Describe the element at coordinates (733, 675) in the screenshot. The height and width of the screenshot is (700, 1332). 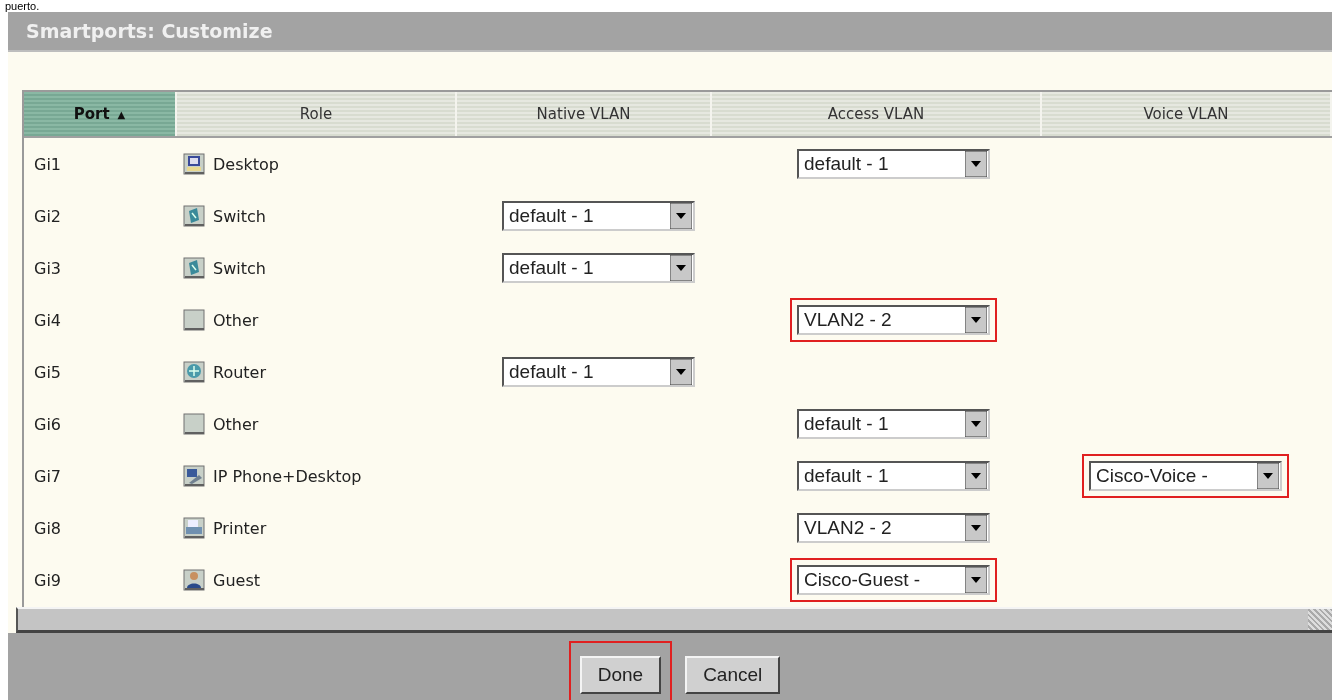
I see `dialog-button: Cancel` at that location.